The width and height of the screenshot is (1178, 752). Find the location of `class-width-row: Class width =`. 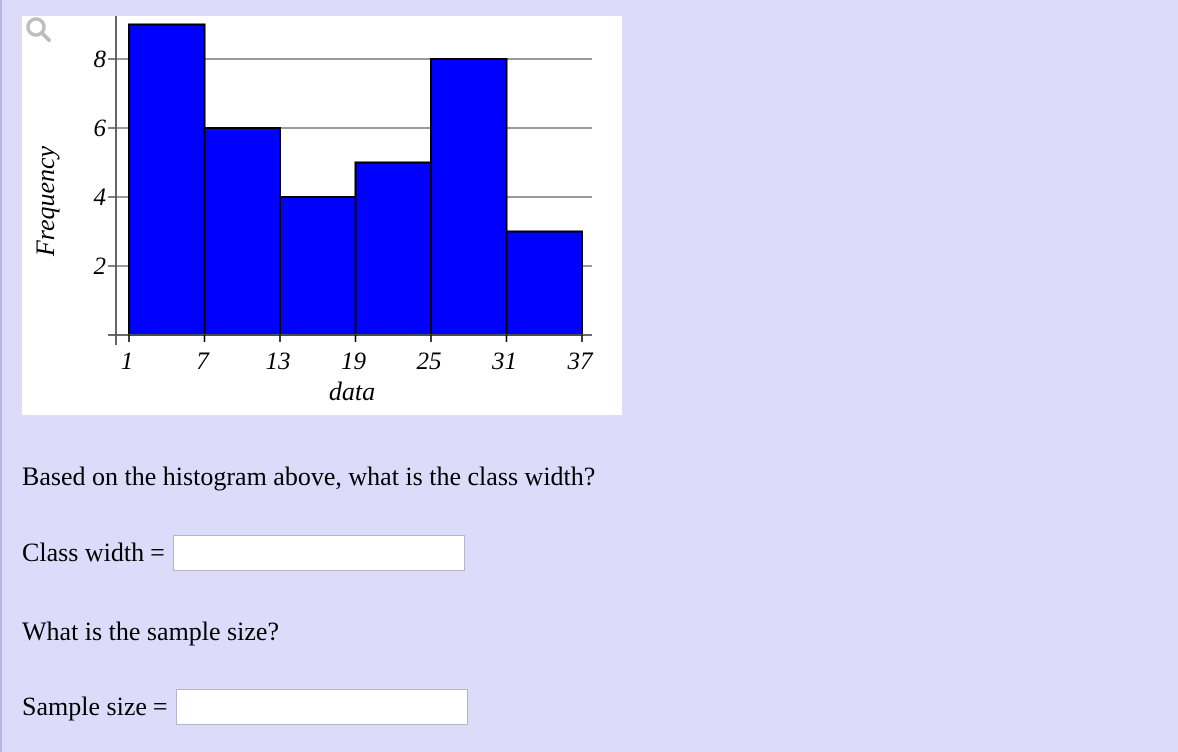

class-width-row: Class width = is located at coordinates (243, 553).